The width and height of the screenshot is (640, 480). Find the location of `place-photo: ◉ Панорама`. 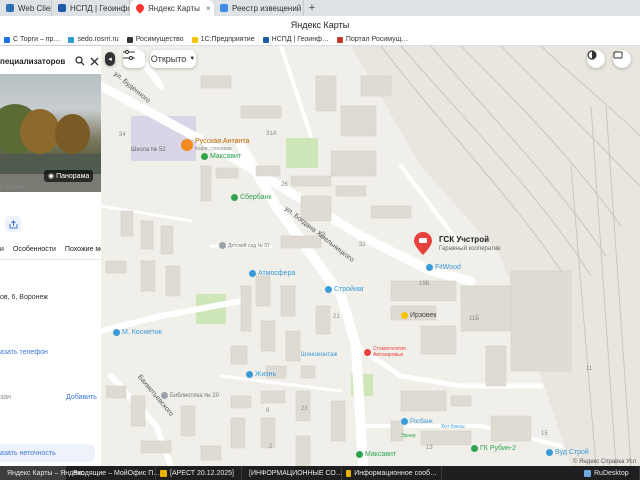

place-photo: ◉ Панорама is located at coordinates (50, 133).